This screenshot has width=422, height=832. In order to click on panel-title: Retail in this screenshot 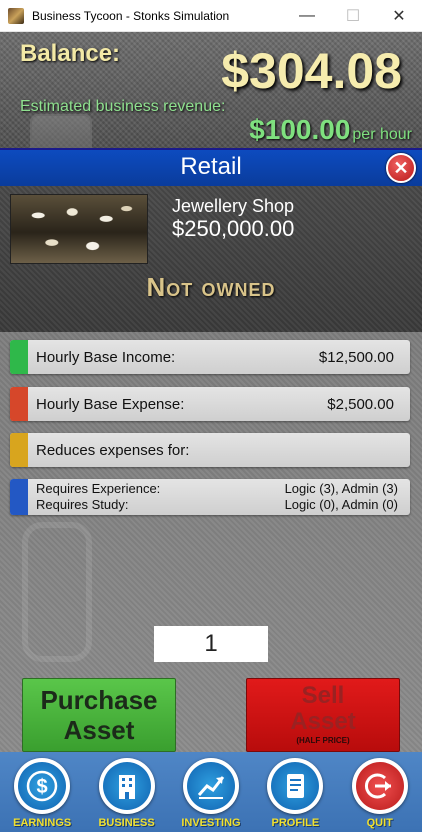, I will do `click(211, 166)`.